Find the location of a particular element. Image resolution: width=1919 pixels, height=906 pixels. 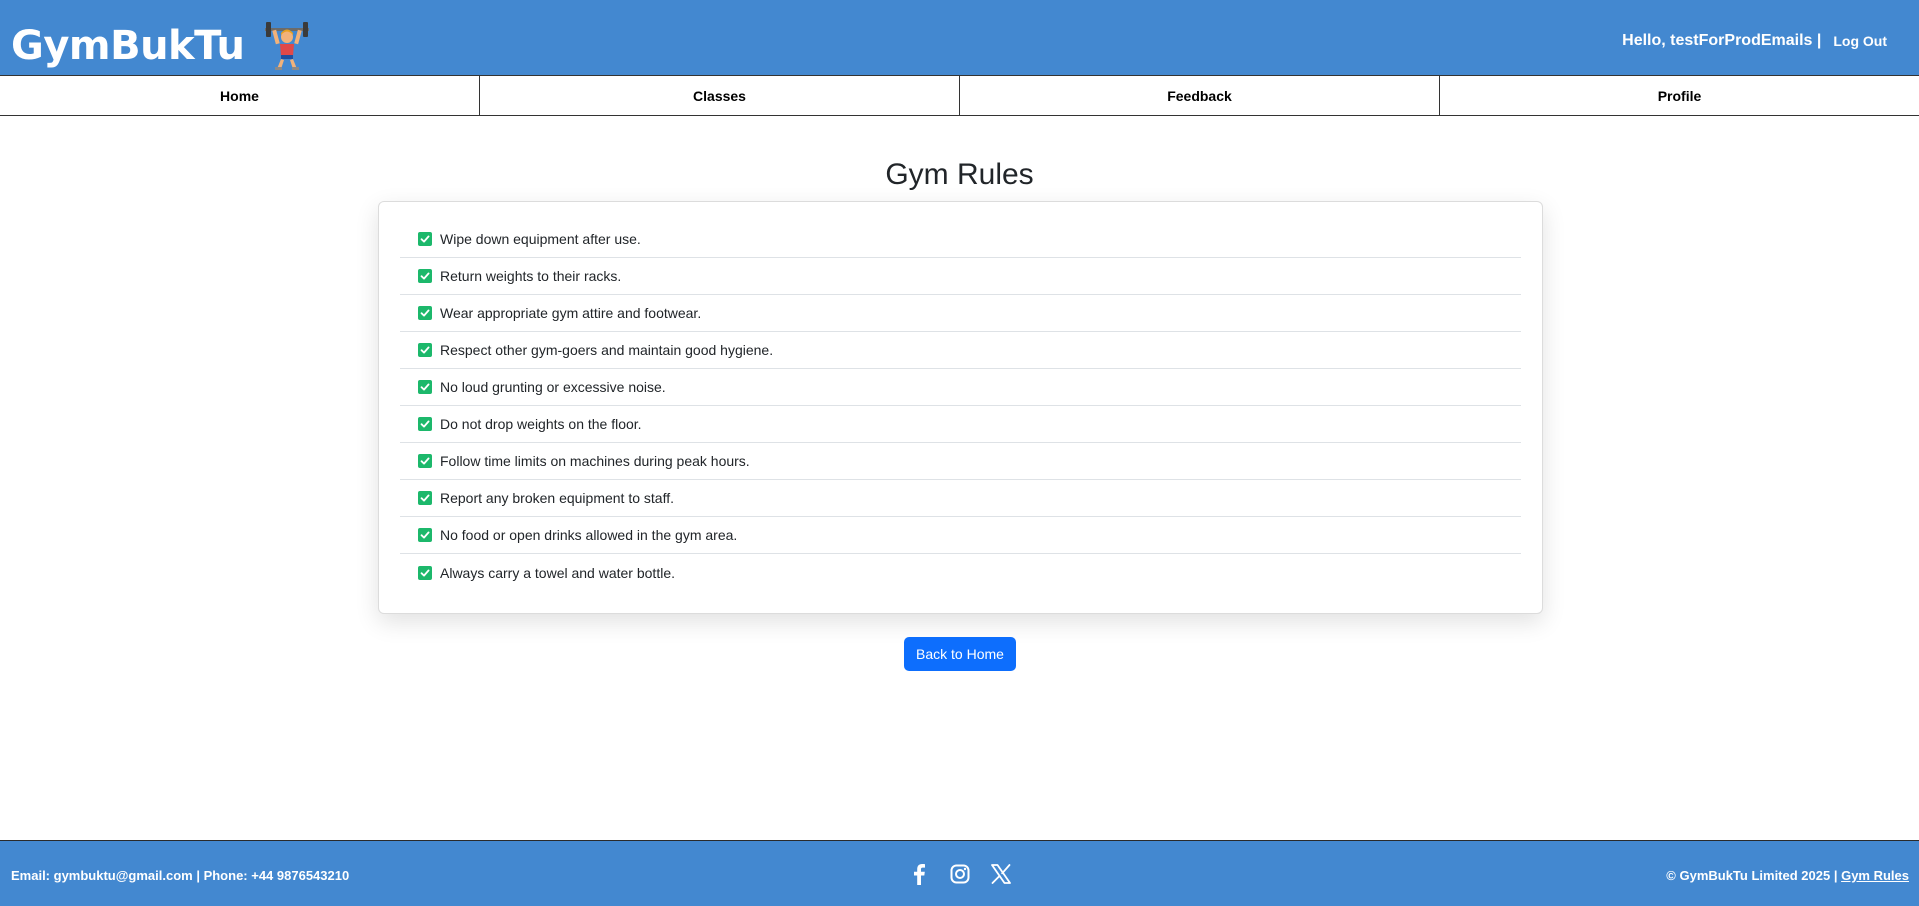

footer-copyright: © GymBukTu Limited 2025 | Gym Rules is located at coordinates (1787, 875).